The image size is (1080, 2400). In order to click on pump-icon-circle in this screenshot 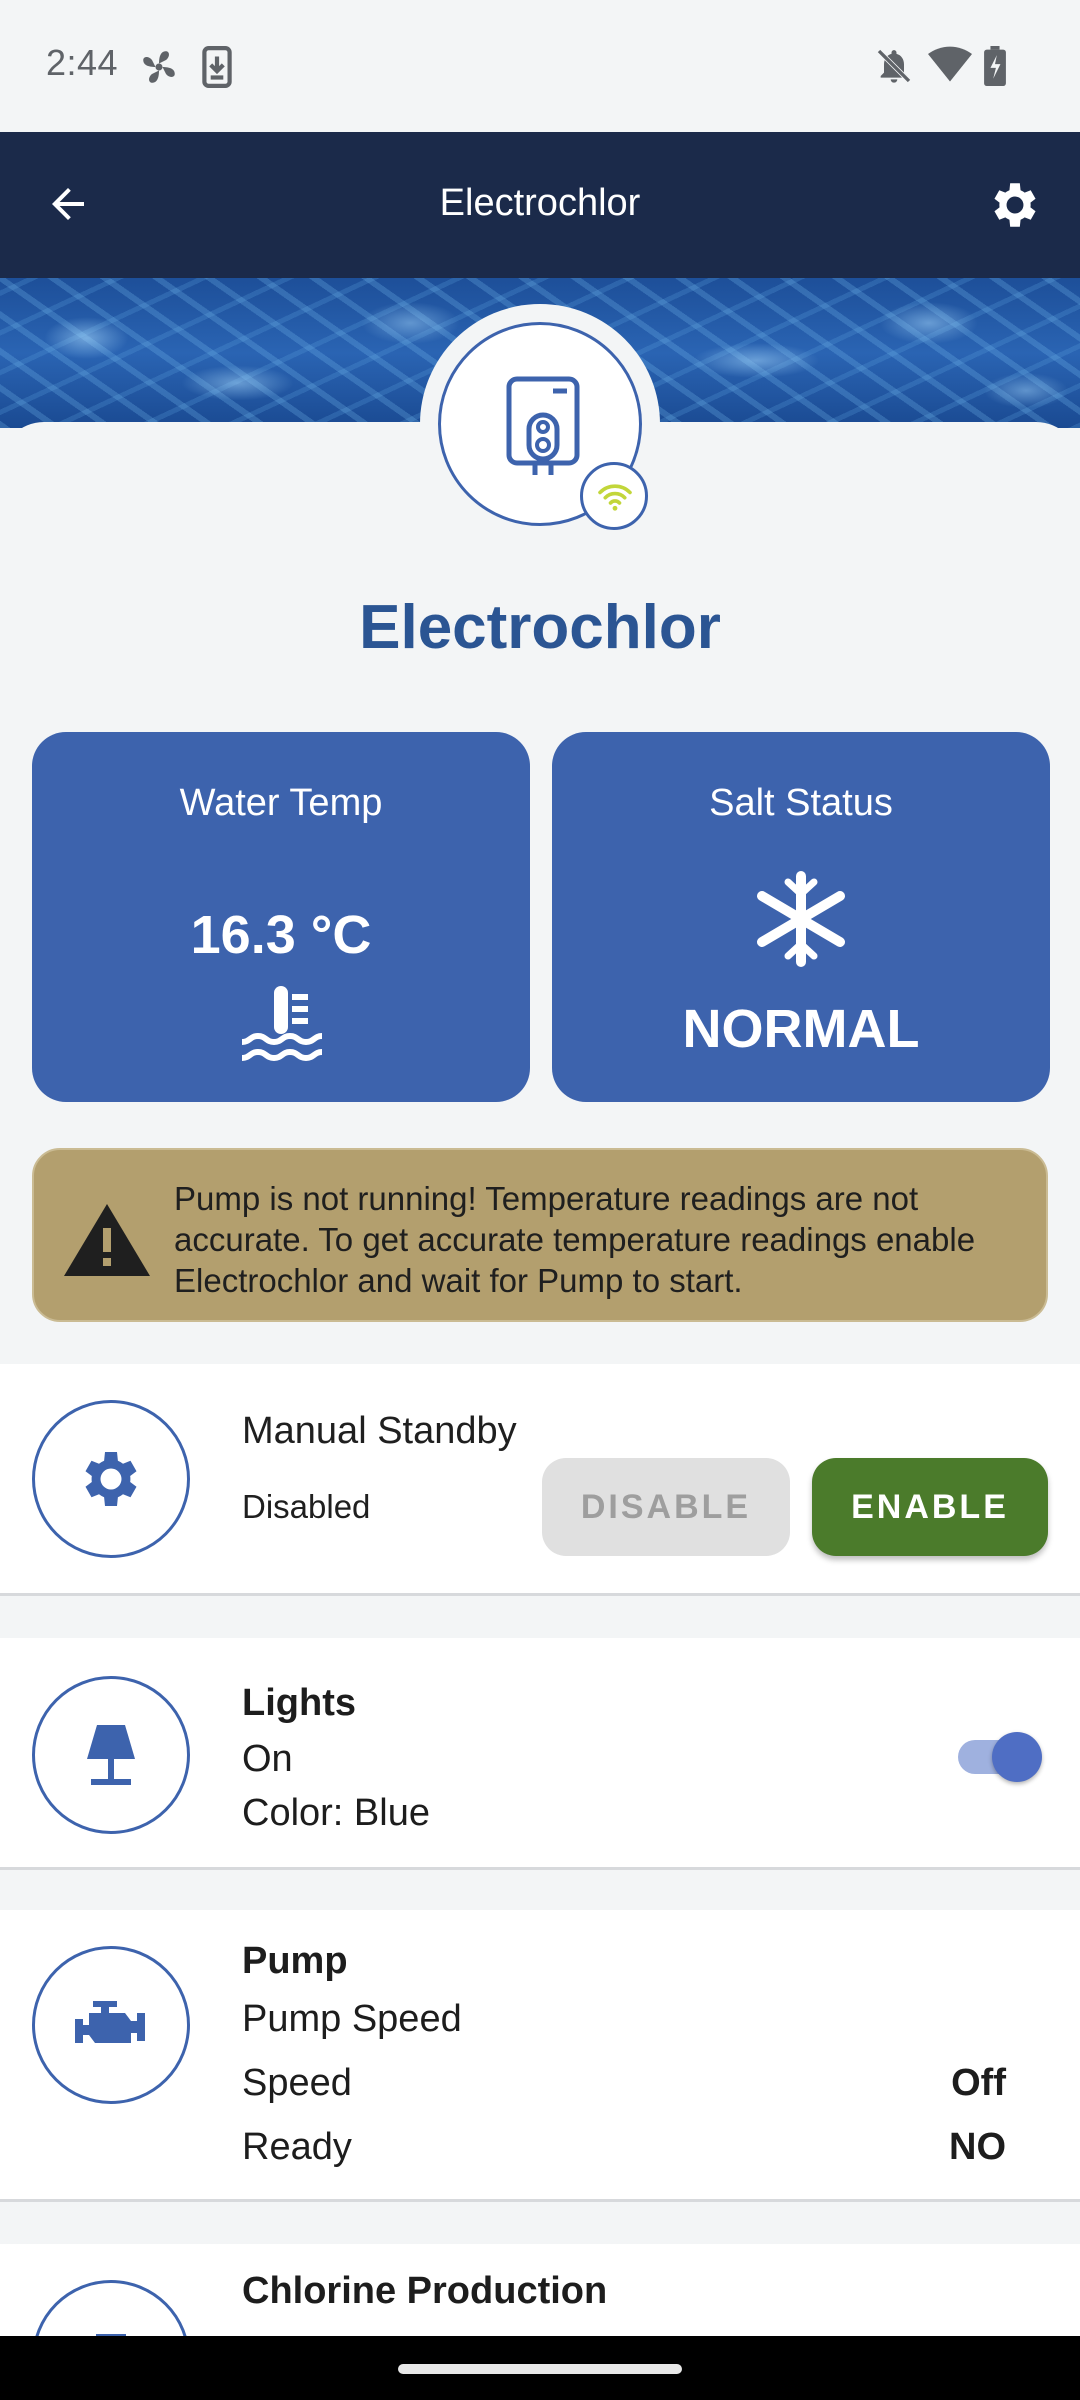, I will do `click(111, 2025)`.